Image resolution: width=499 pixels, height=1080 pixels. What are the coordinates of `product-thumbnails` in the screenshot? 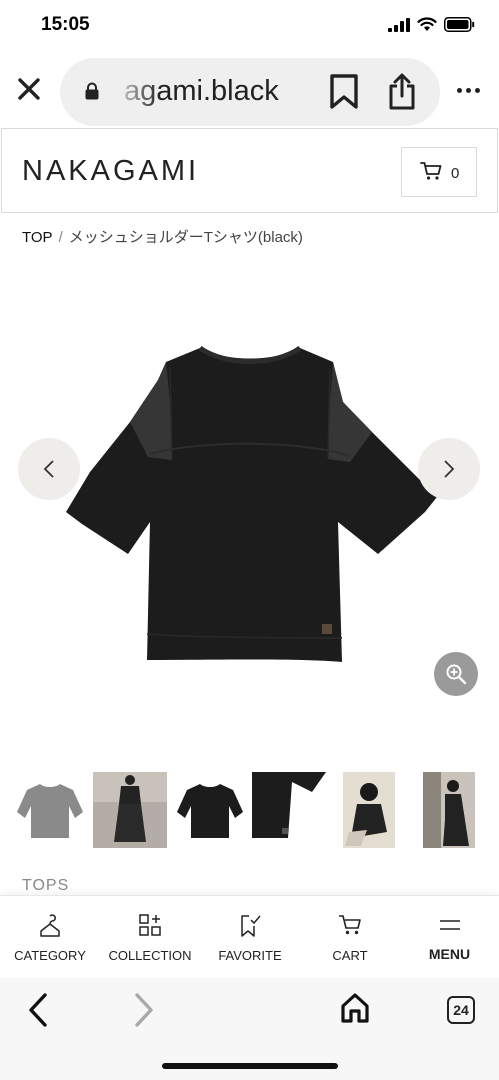 It's located at (249, 812).